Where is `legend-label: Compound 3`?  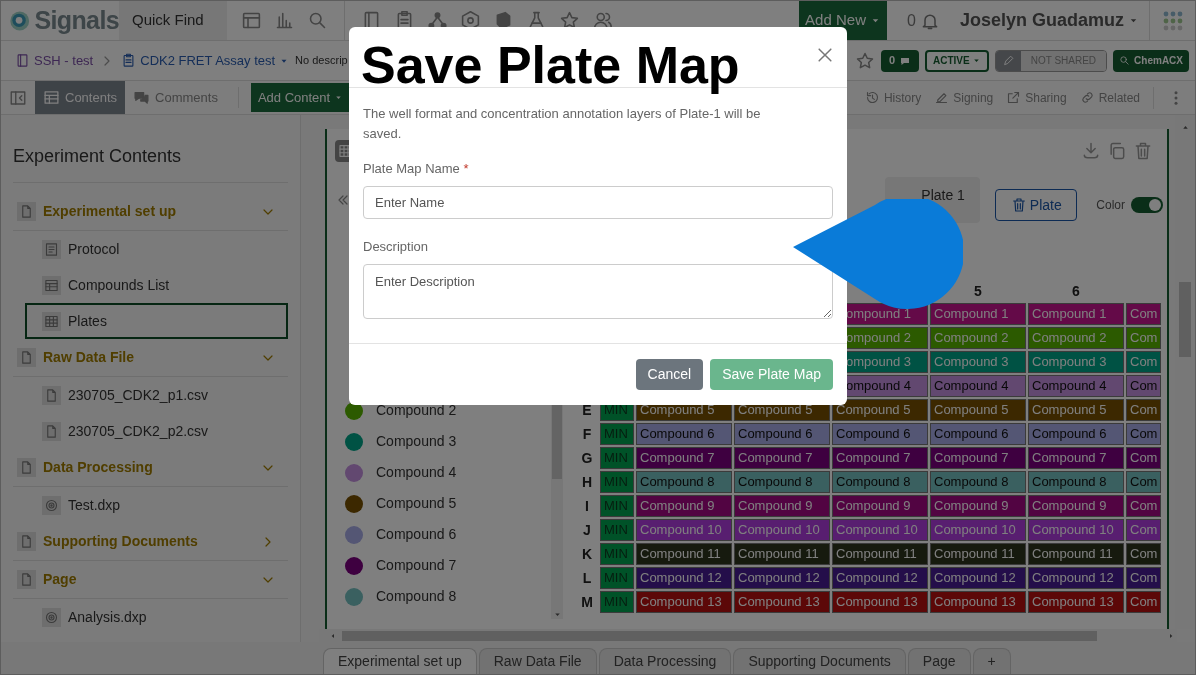
legend-label: Compound 3 is located at coordinates (416, 441).